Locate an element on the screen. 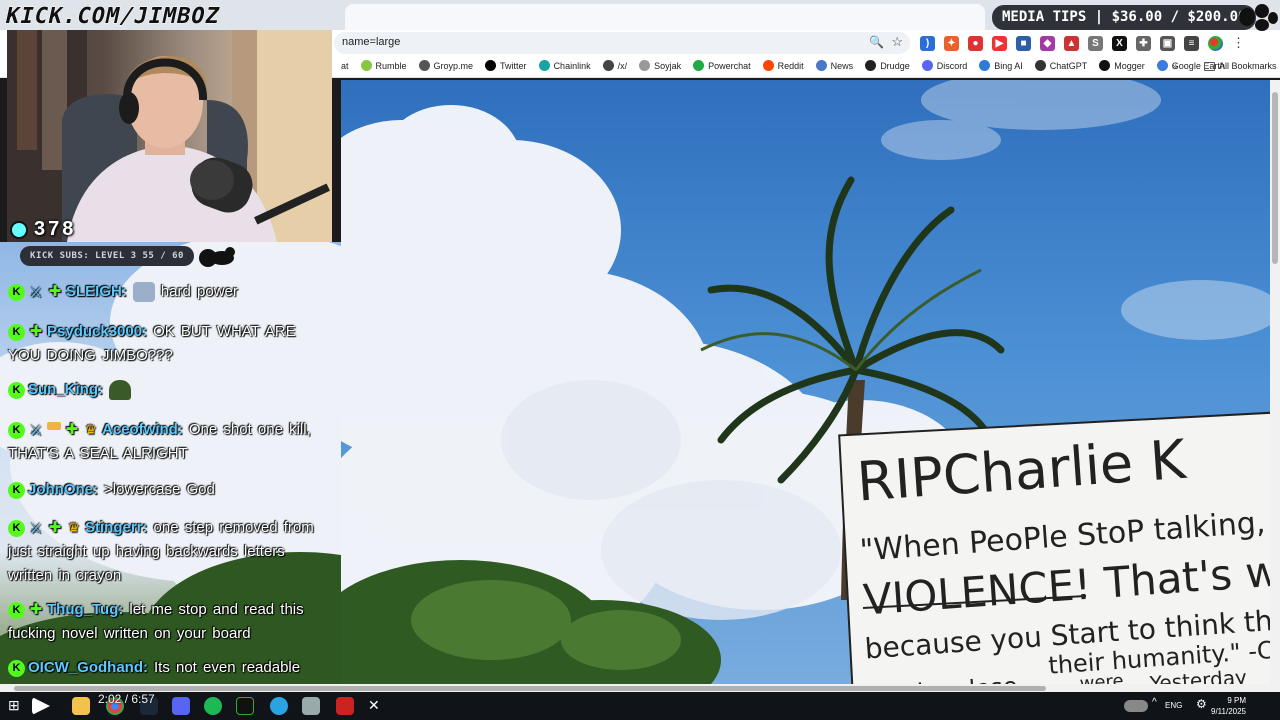 The width and height of the screenshot is (1280, 720). bookmark-item: Reddit is located at coordinates (783, 65).